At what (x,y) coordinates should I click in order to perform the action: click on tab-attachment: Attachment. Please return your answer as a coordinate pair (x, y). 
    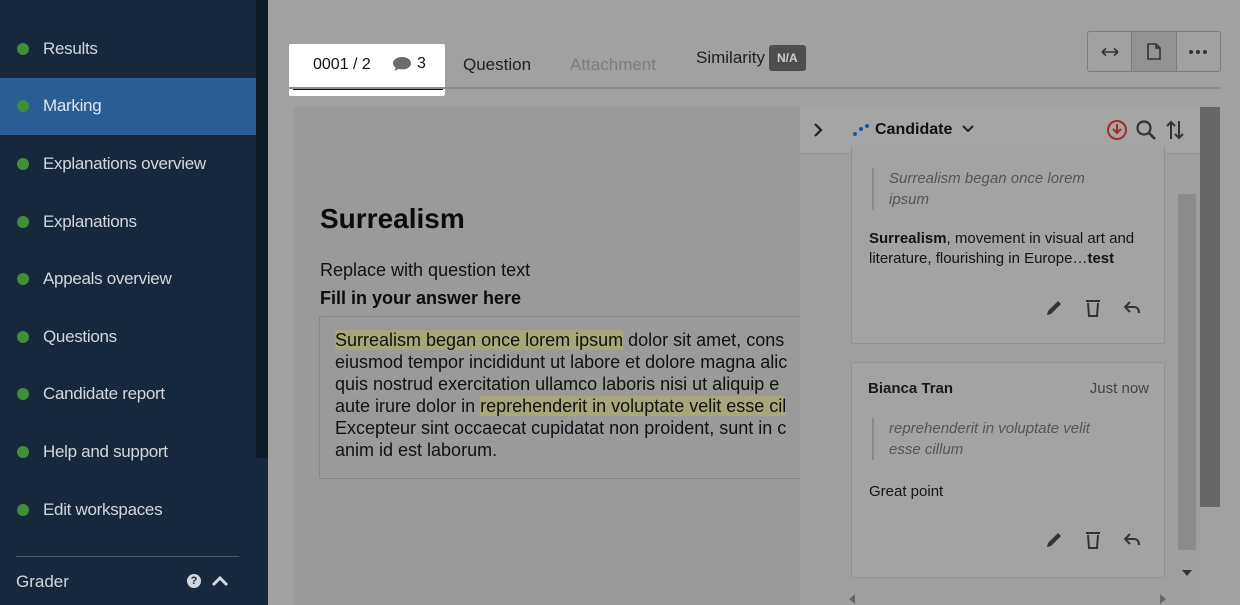
    Looking at the image, I should click on (613, 65).